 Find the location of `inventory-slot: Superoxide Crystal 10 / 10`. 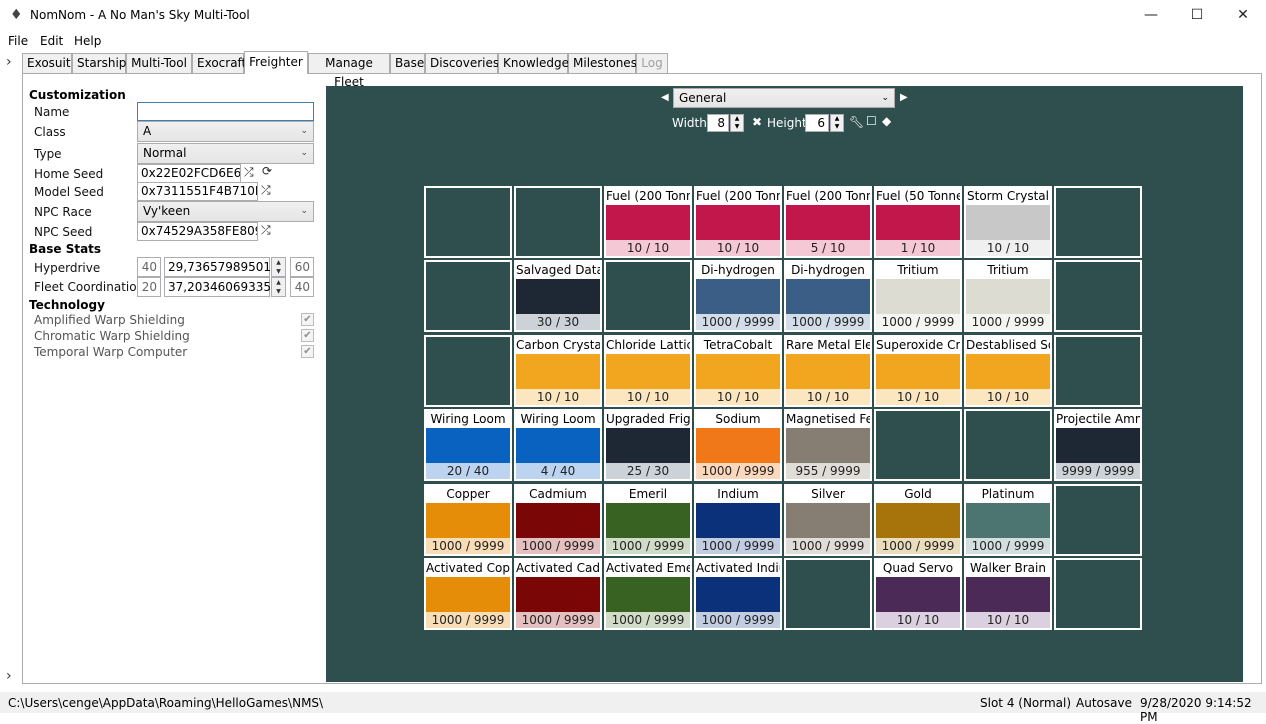

inventory-slot: Superoxide Crystal 10 / 10 is located at coordinates (918, 371).